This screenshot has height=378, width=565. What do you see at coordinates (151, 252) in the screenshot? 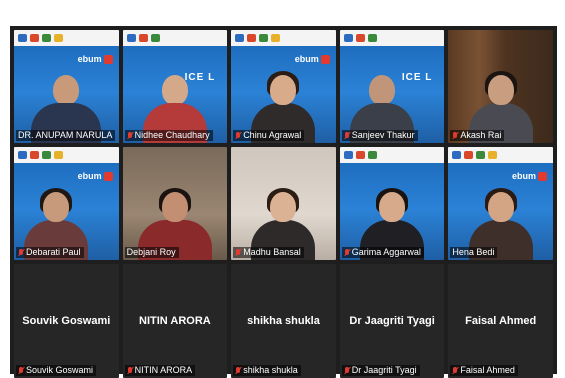
I see `participant-name-tag: Debjani Roy` at bounding box center [151, 252].